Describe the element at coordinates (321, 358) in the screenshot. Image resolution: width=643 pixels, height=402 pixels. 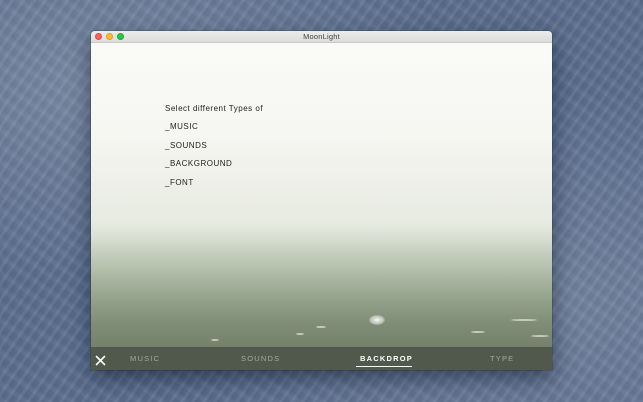
I see `tab-bar: MUSIC SOUNDS BACKDROP TYPE` at that location.